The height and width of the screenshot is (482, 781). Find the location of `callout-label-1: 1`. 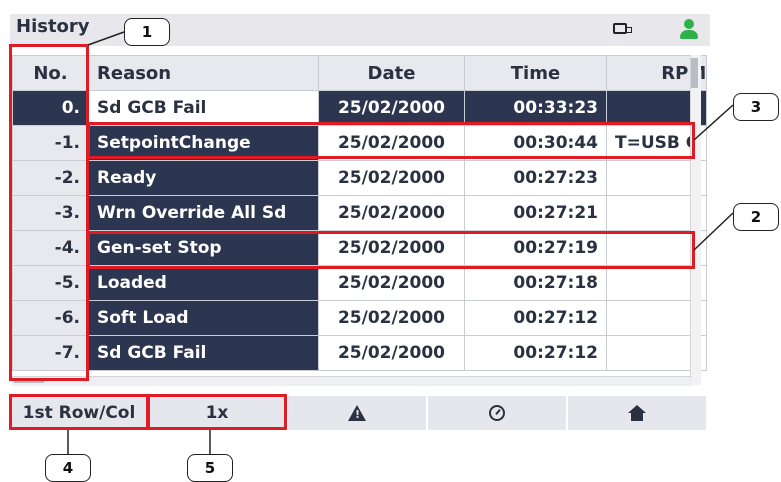

callout-label-1: 1 is located at coordinates (147, 32).